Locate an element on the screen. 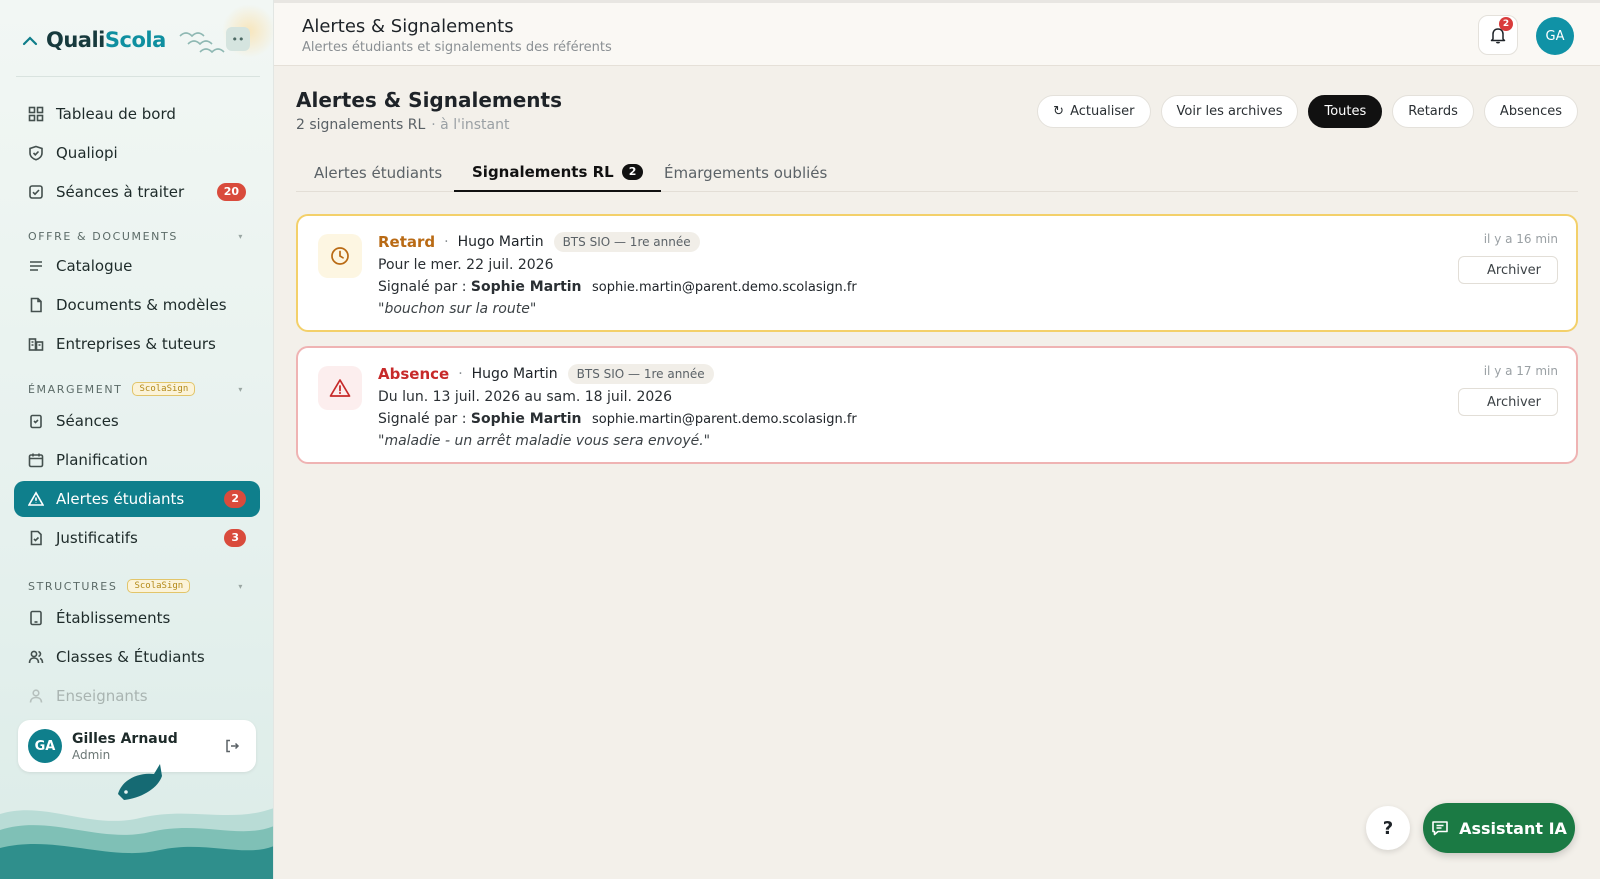 The image size is (1600, 879). users-icon is located at coordinates (42, 657).